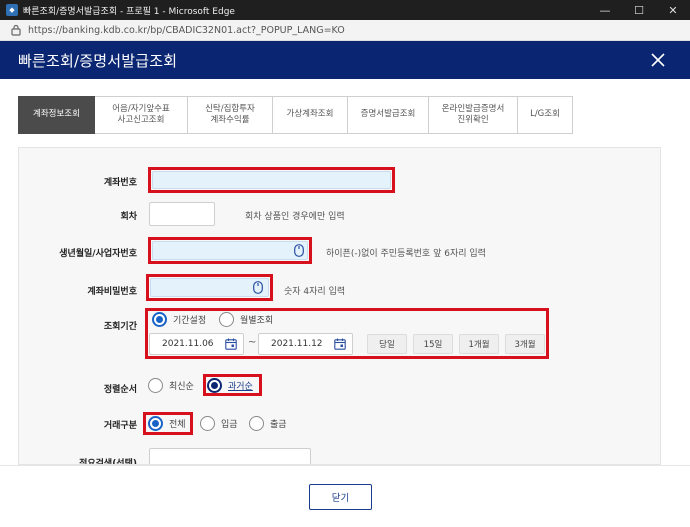 Image resolution: width=690 pixels, height=527 pixels. What do you see at coordinates (181, 387) in the screenshot?
I see `radio-label: 최신순` at bounding box center [181, 387].